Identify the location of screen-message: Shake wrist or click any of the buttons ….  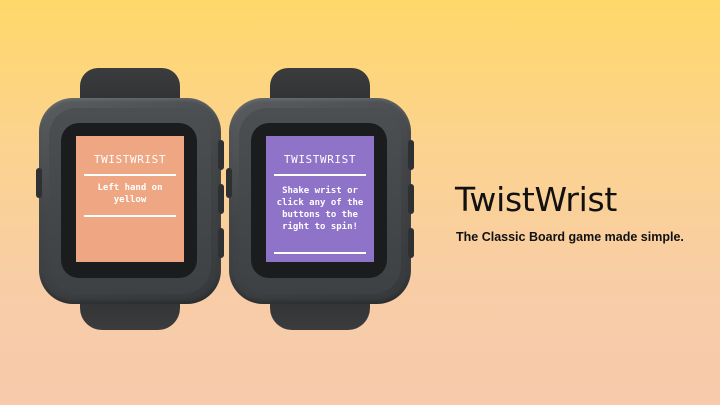
(320, 209).